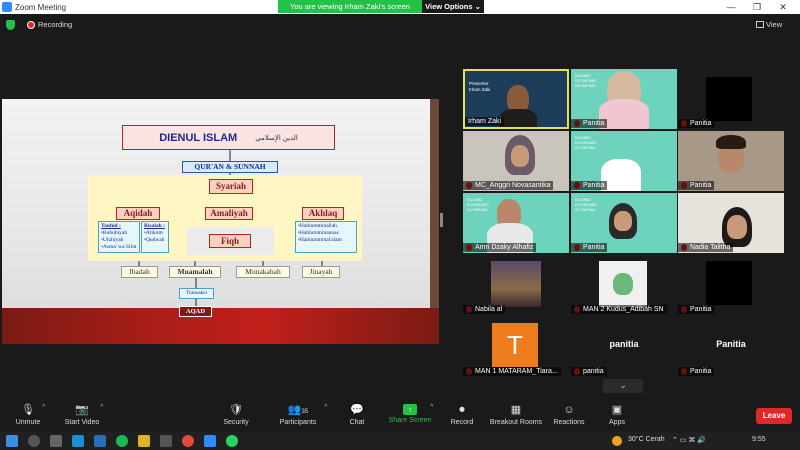  Describe the element at coordinates (144, 441) in the screenshot. I see `file-explorer-icon` at that location.